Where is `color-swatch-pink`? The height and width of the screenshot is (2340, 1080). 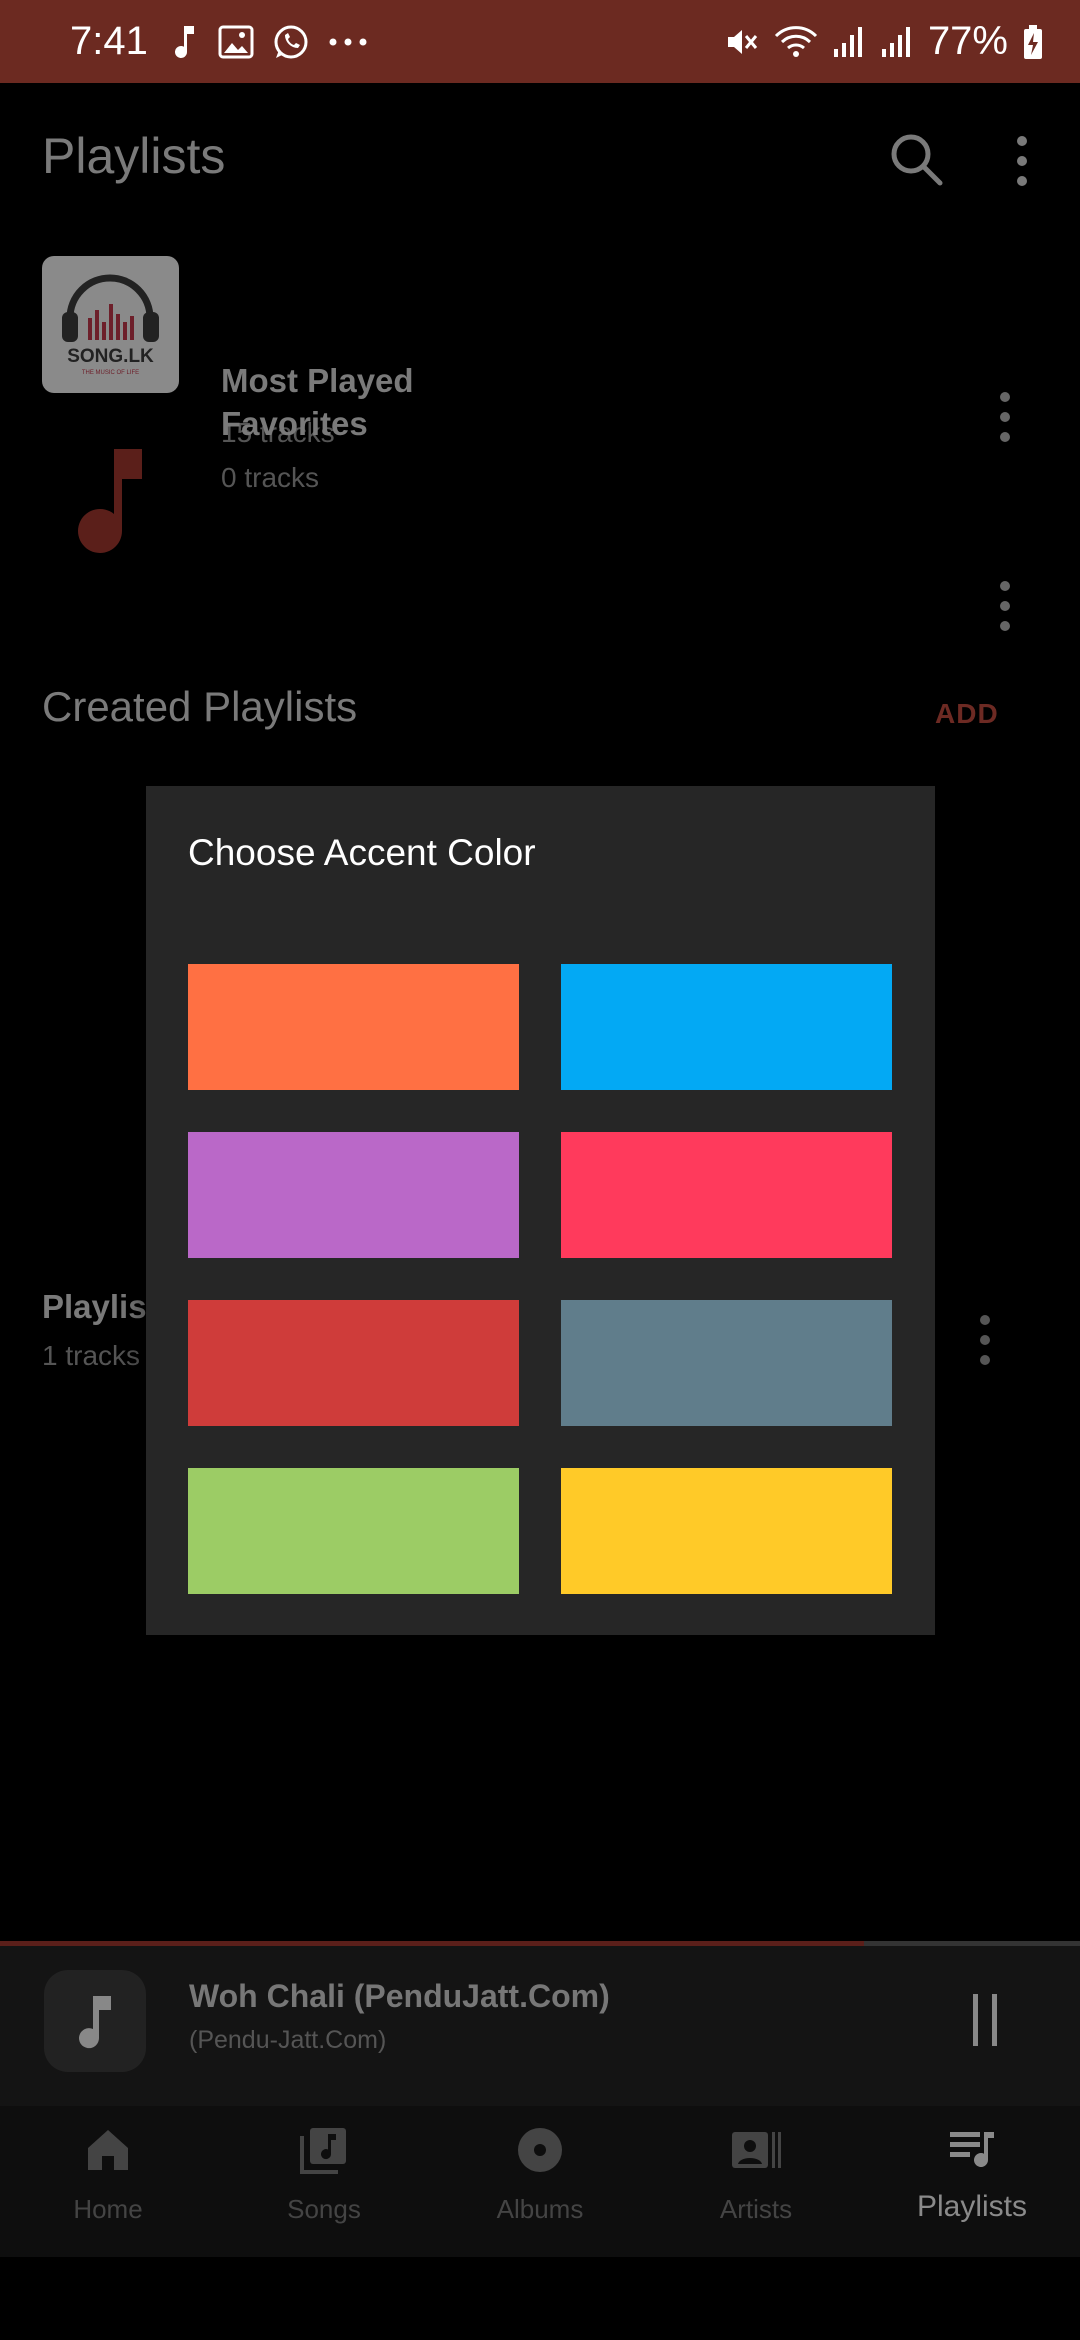
color-swatch-pink is located at coordinates (726, 1195).